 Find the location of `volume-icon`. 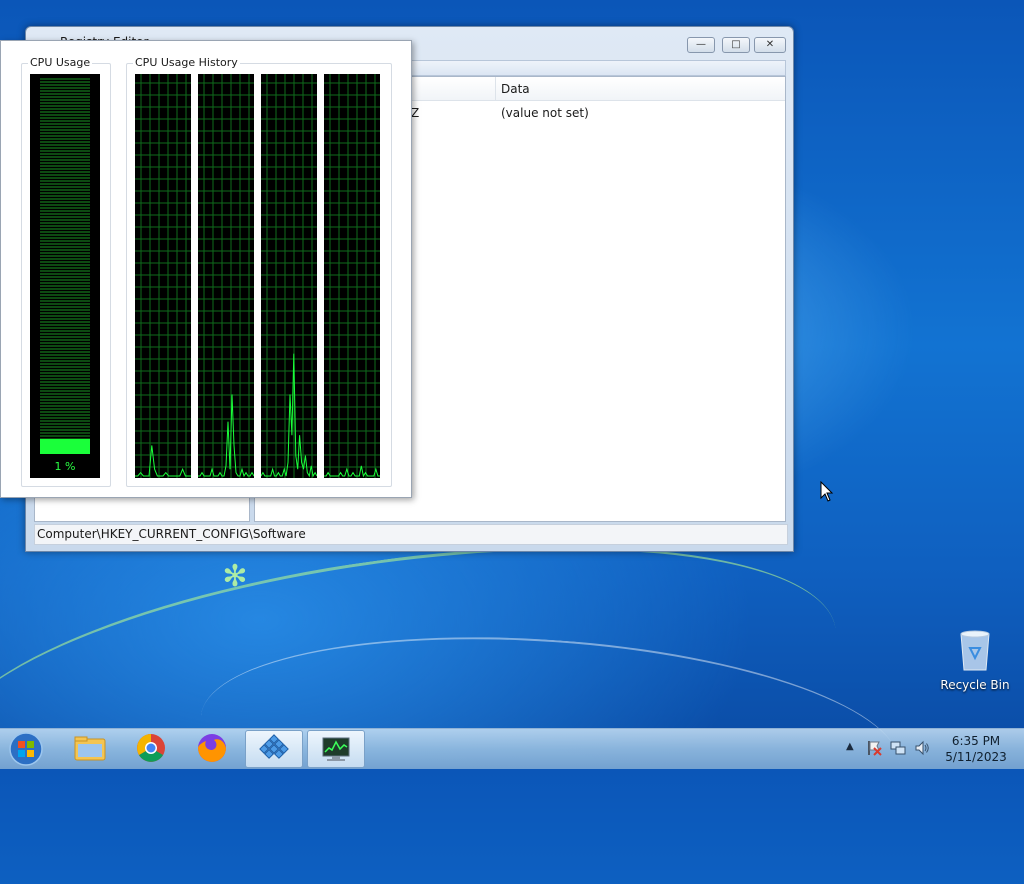

volume-icon is located at coordinates (922, 748).